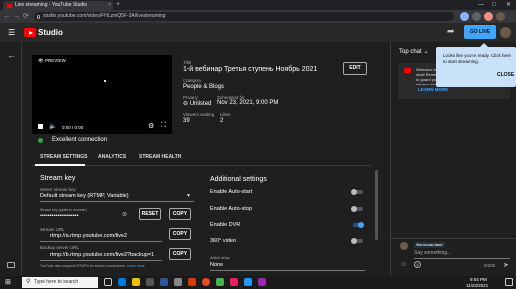  Describe the element at coordinates (58, 178) in the screenshot. I see `stream-key-heading: Stream key` at that location.